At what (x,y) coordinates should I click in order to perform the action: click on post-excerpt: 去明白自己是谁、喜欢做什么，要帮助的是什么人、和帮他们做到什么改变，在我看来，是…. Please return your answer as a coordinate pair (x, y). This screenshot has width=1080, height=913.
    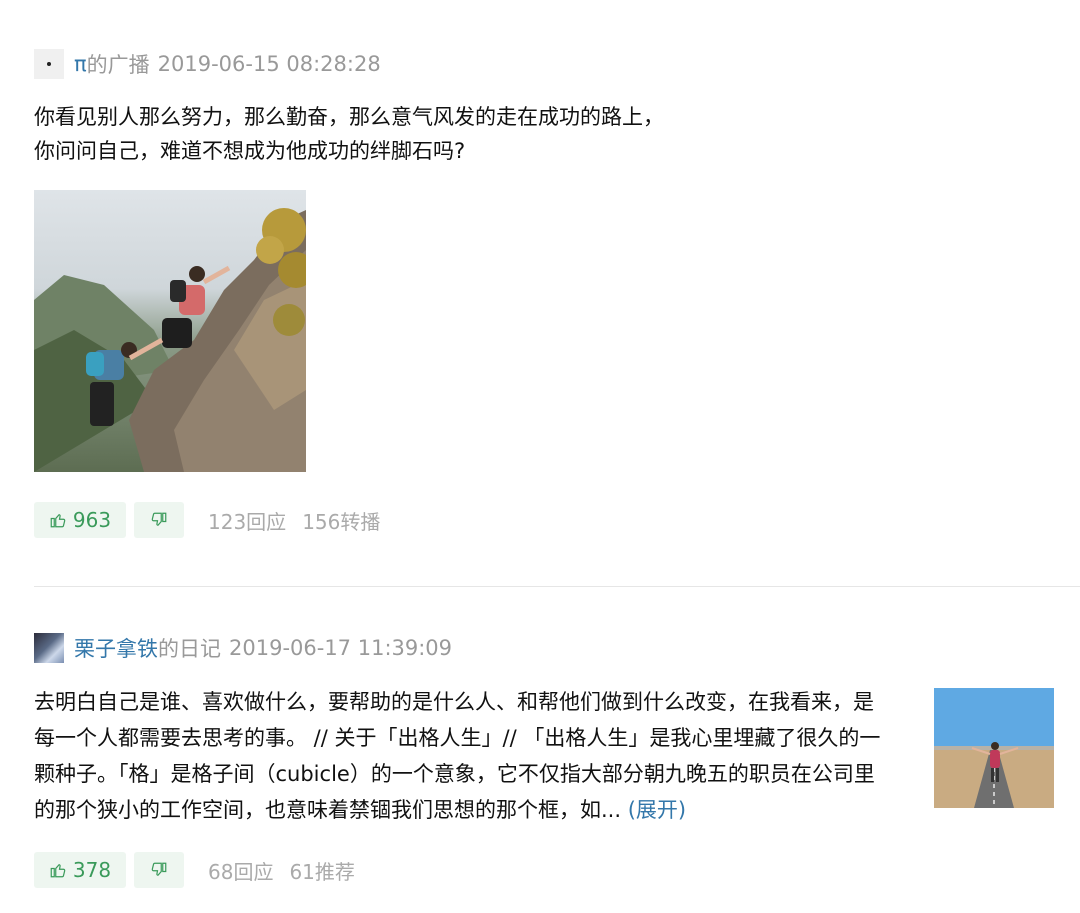
    Looking at the image, I should click on (459, 756).